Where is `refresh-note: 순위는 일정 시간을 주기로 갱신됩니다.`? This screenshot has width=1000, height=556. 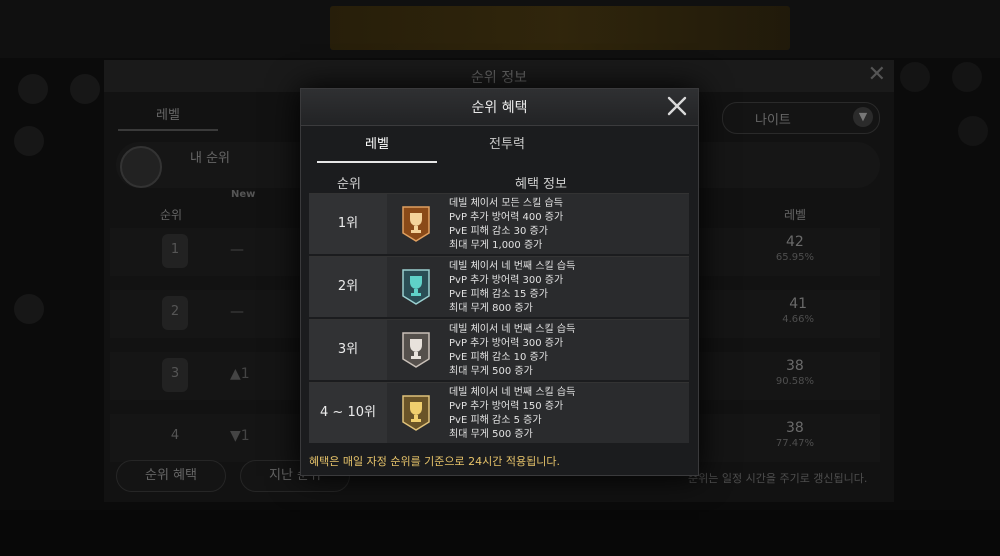 refresh-note: 순위는 일정 시간을 주기로 갱신됩니다. is located at coordinates (778, 478).